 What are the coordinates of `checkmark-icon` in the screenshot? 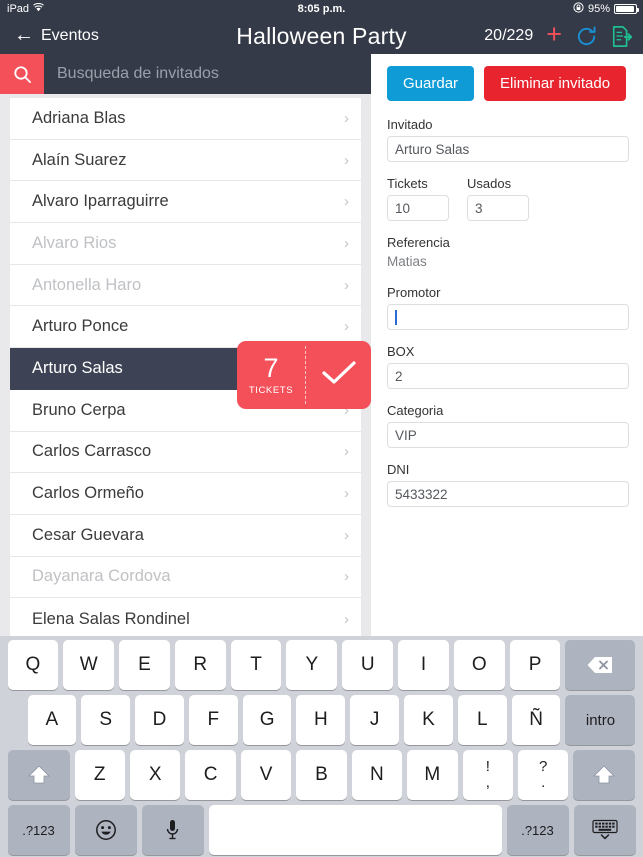 It's located at (339, 375).